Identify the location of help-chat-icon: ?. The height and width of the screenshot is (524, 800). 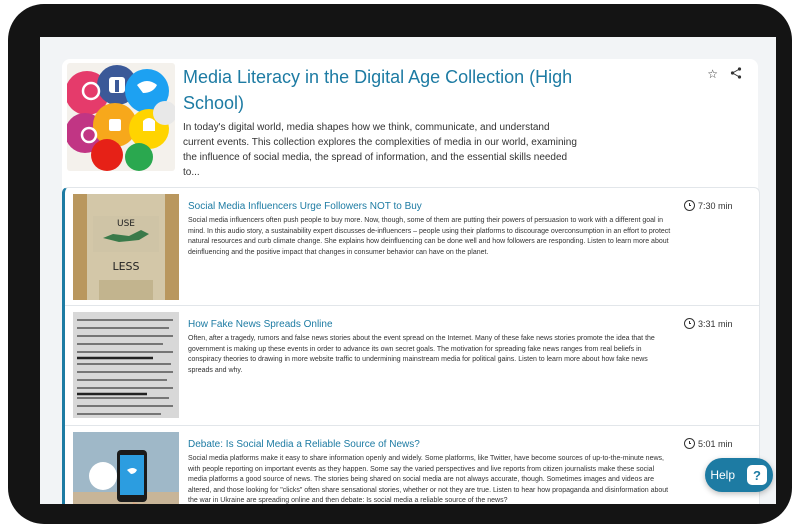
(757, 475).